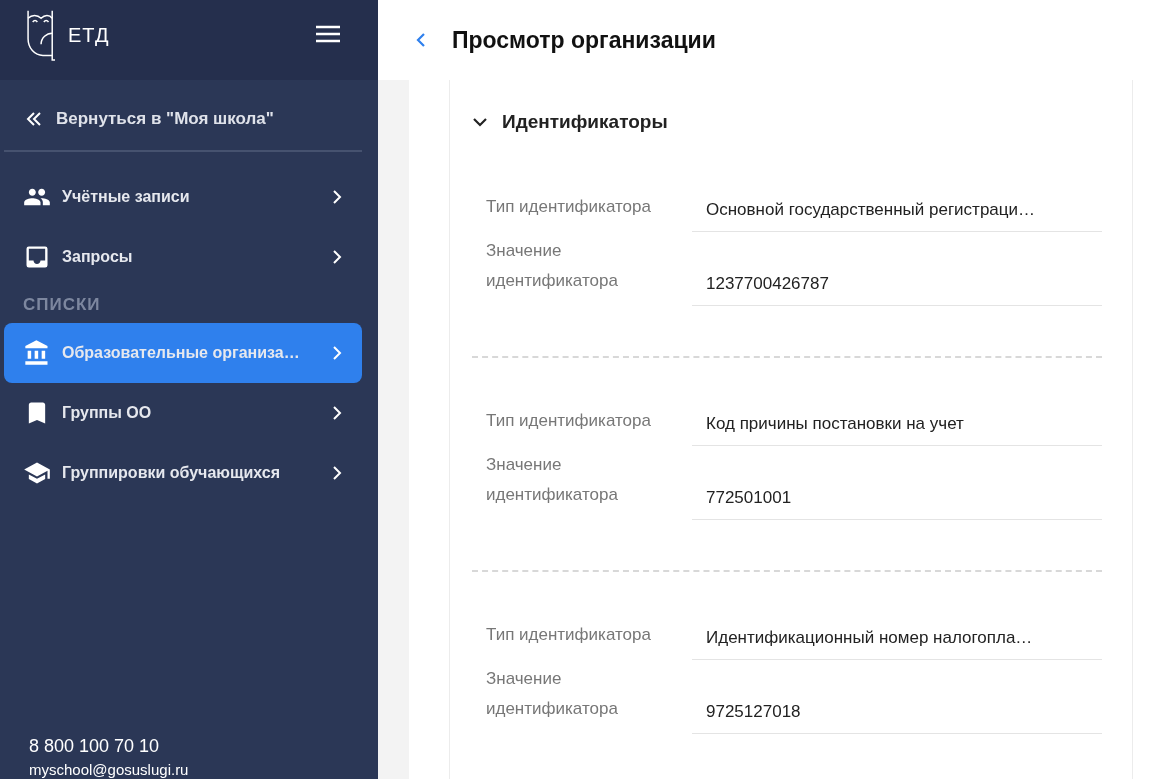 This screenshot has width=1150, height=779. I want to click on back-chevron-icon, so click(421, 40).